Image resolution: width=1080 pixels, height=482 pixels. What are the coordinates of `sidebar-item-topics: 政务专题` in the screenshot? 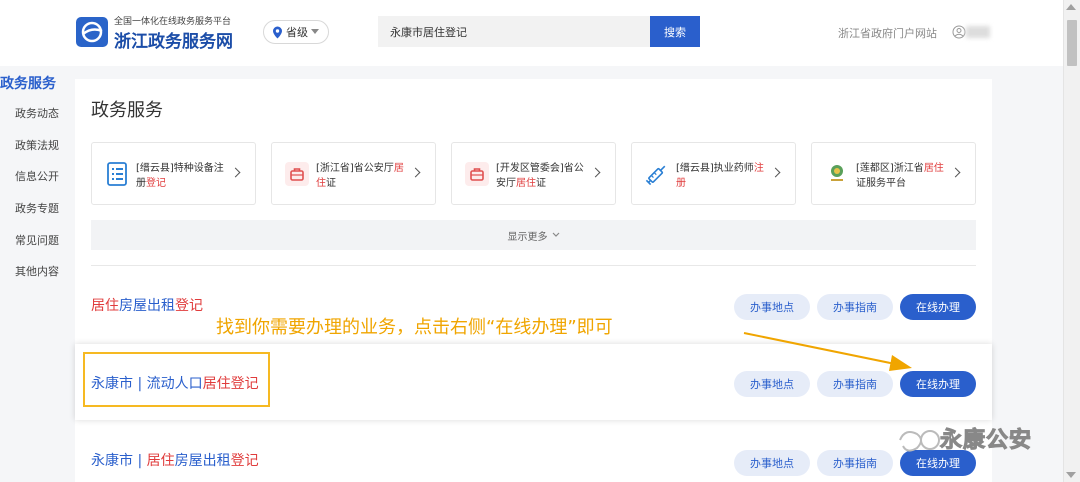 It's located at (37, 208).